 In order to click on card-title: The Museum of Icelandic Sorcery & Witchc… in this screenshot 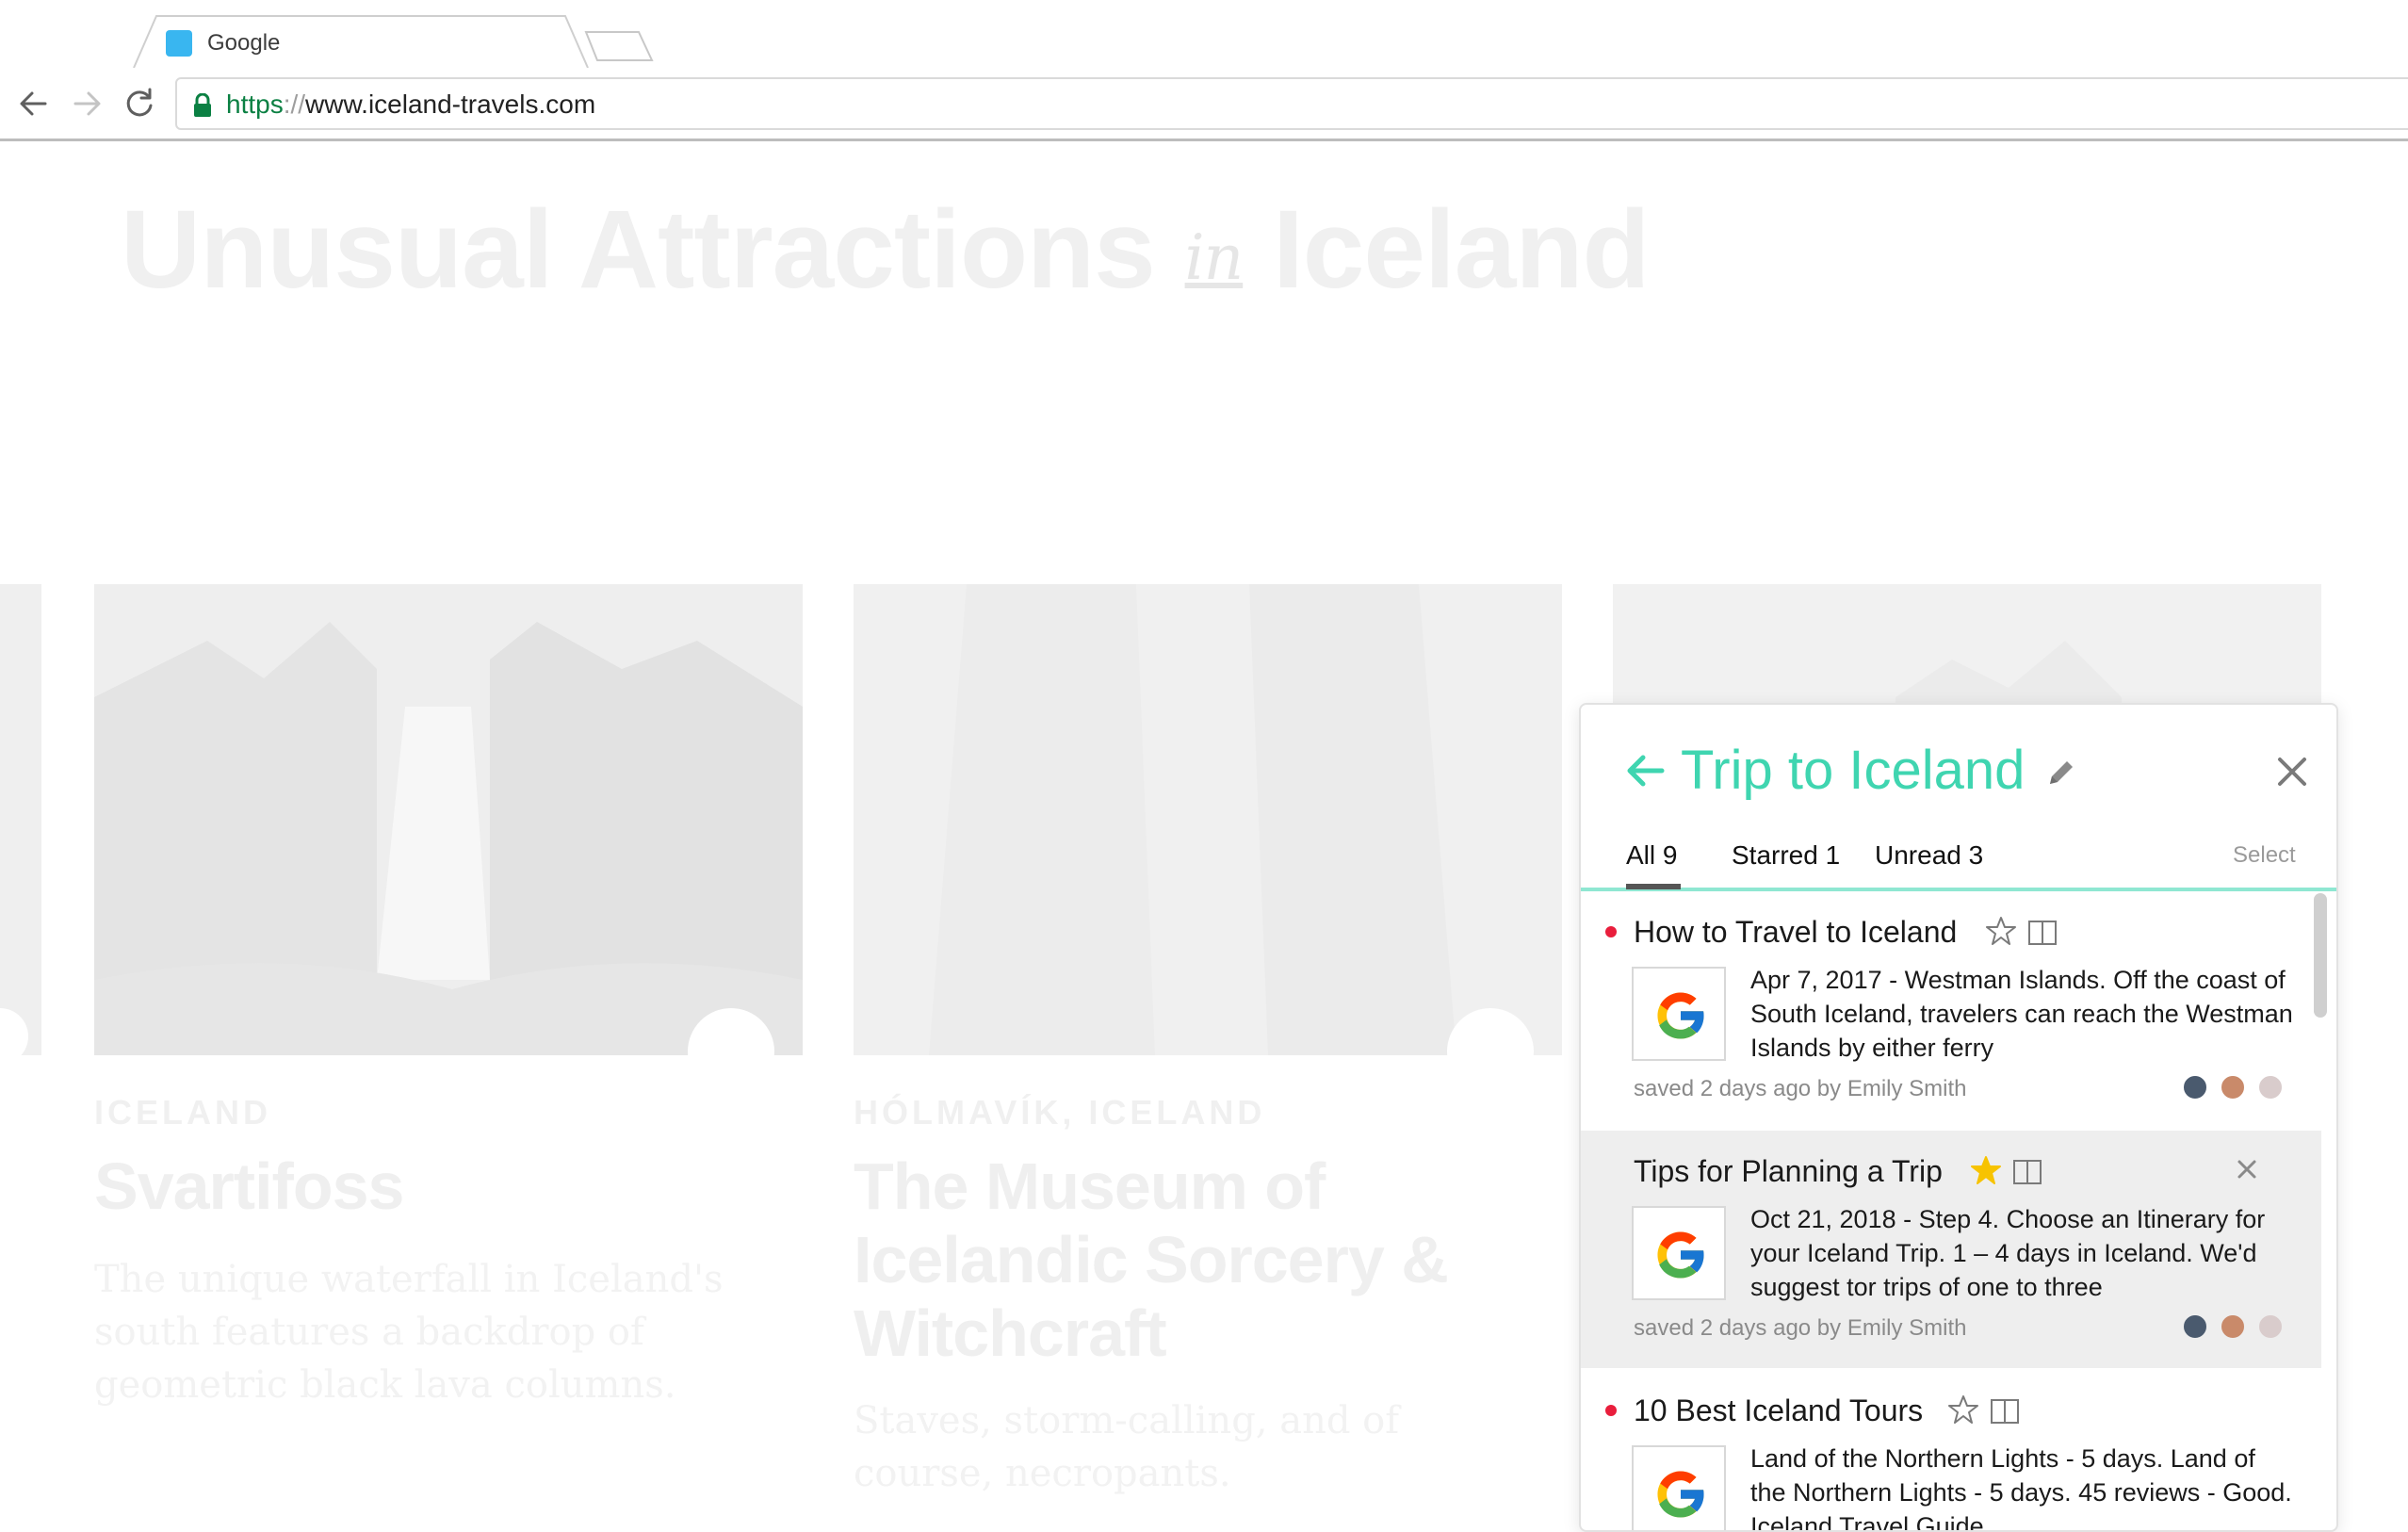, I will do `click(1193, 1259)`.